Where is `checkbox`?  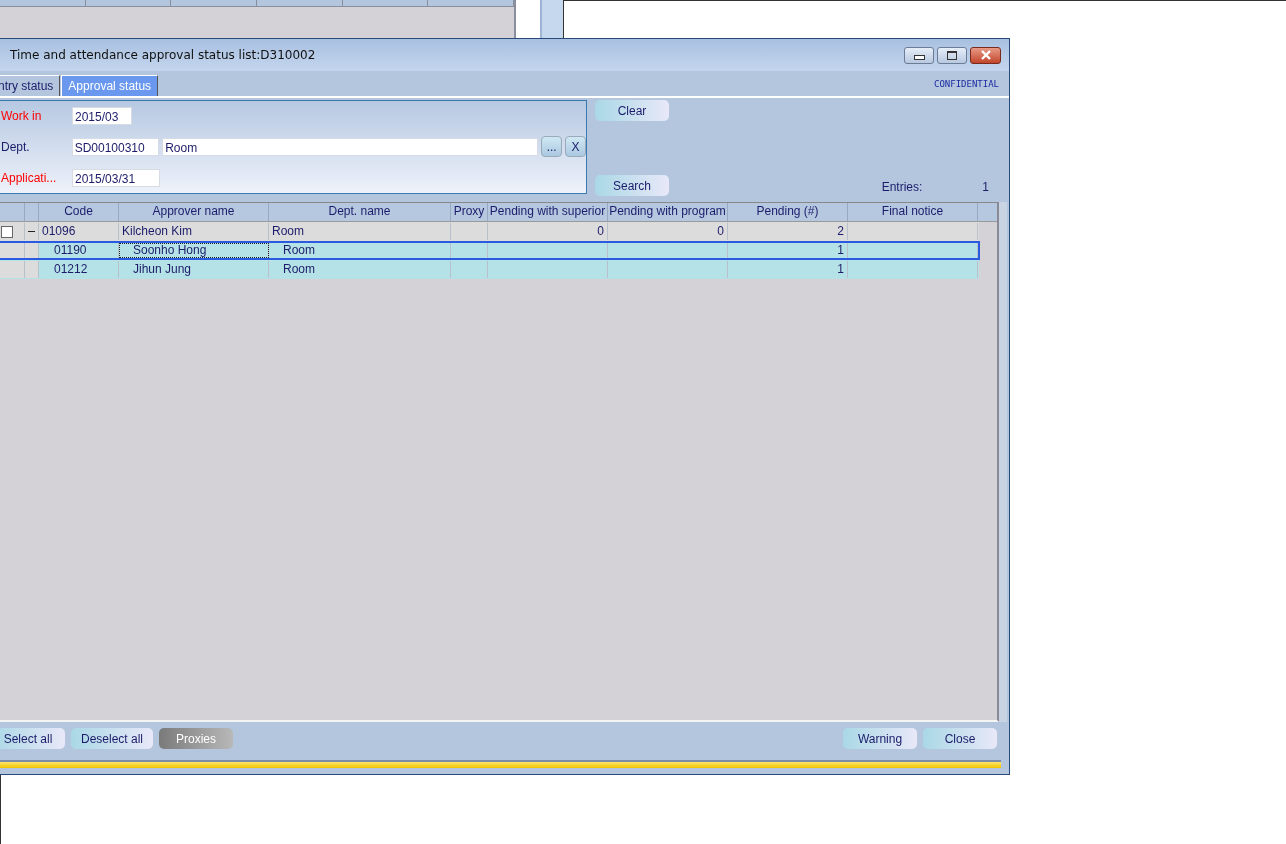
checkbox is located at coordinates (7, 231).